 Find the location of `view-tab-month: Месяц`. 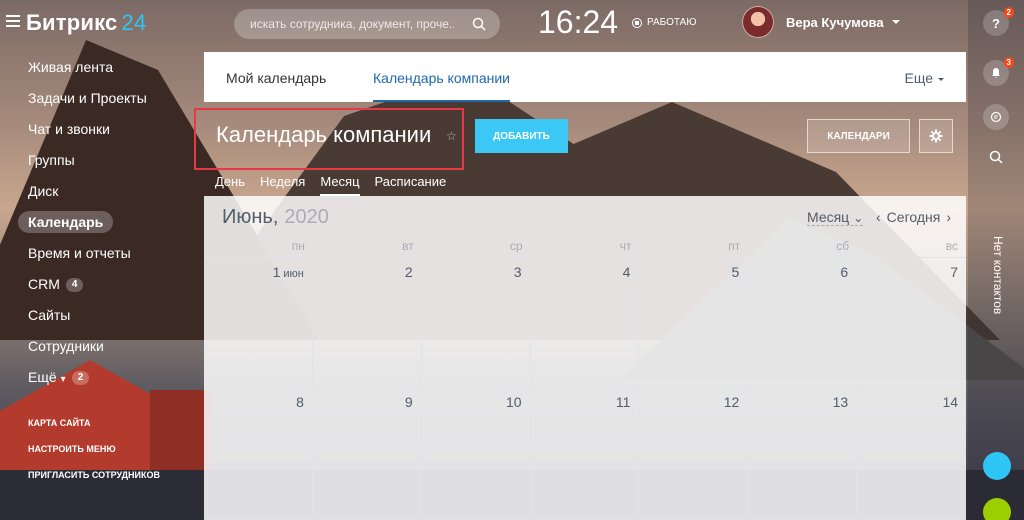

view-tab-month: Месяц is located at coordinates (340, 185).